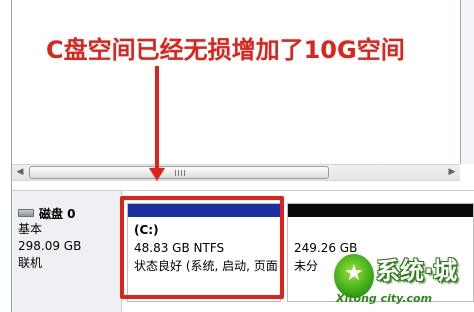 The width and height of the screenshot is (474, 312). I want to click on star-icon: ★, so click(354, 273).